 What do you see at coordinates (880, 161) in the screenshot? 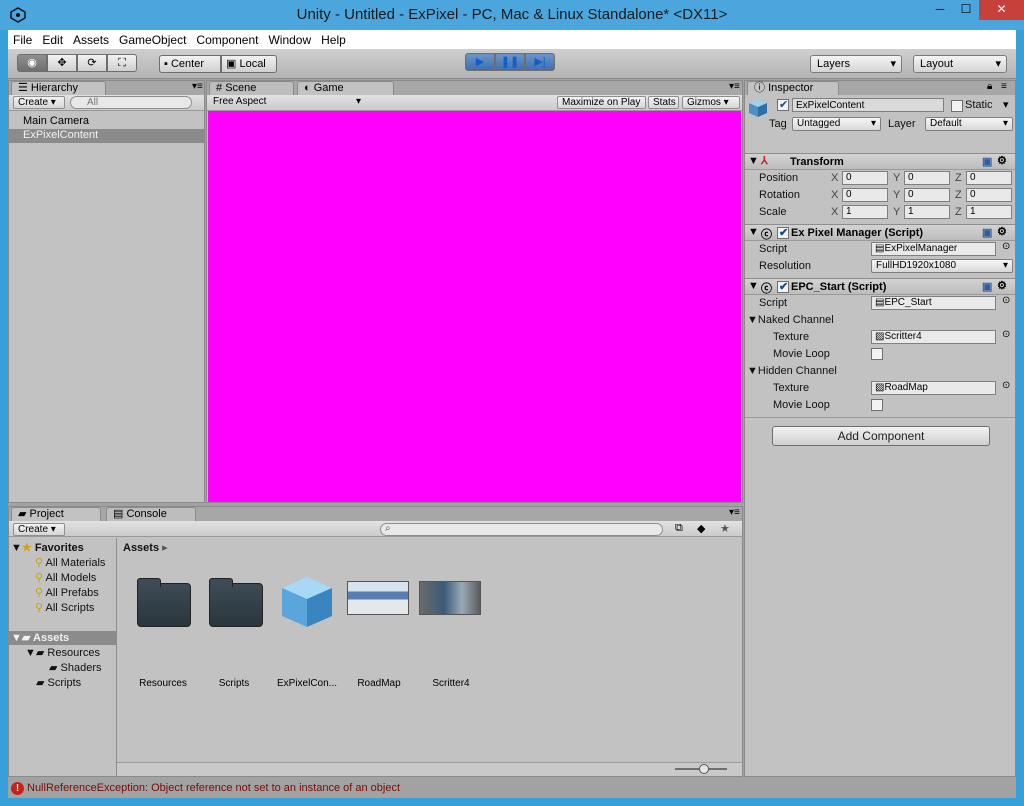
I see `transform-header: ▼ ⅄ Transform ▣ ⚙` at bounding box center [880, 161].